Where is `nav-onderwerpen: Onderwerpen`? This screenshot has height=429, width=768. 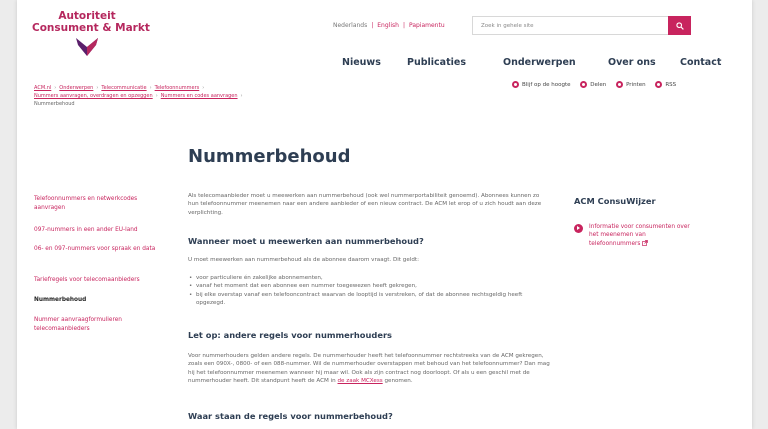
nav-onderwerpen: Onderwerpen is located at coordinates (539, 62).